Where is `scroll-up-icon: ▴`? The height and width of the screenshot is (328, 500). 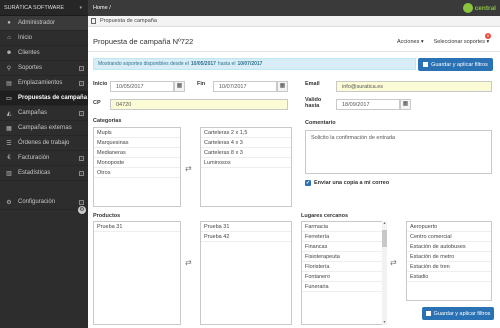 scroll-up-icon: ▴ is located at coordinates (384, 223).